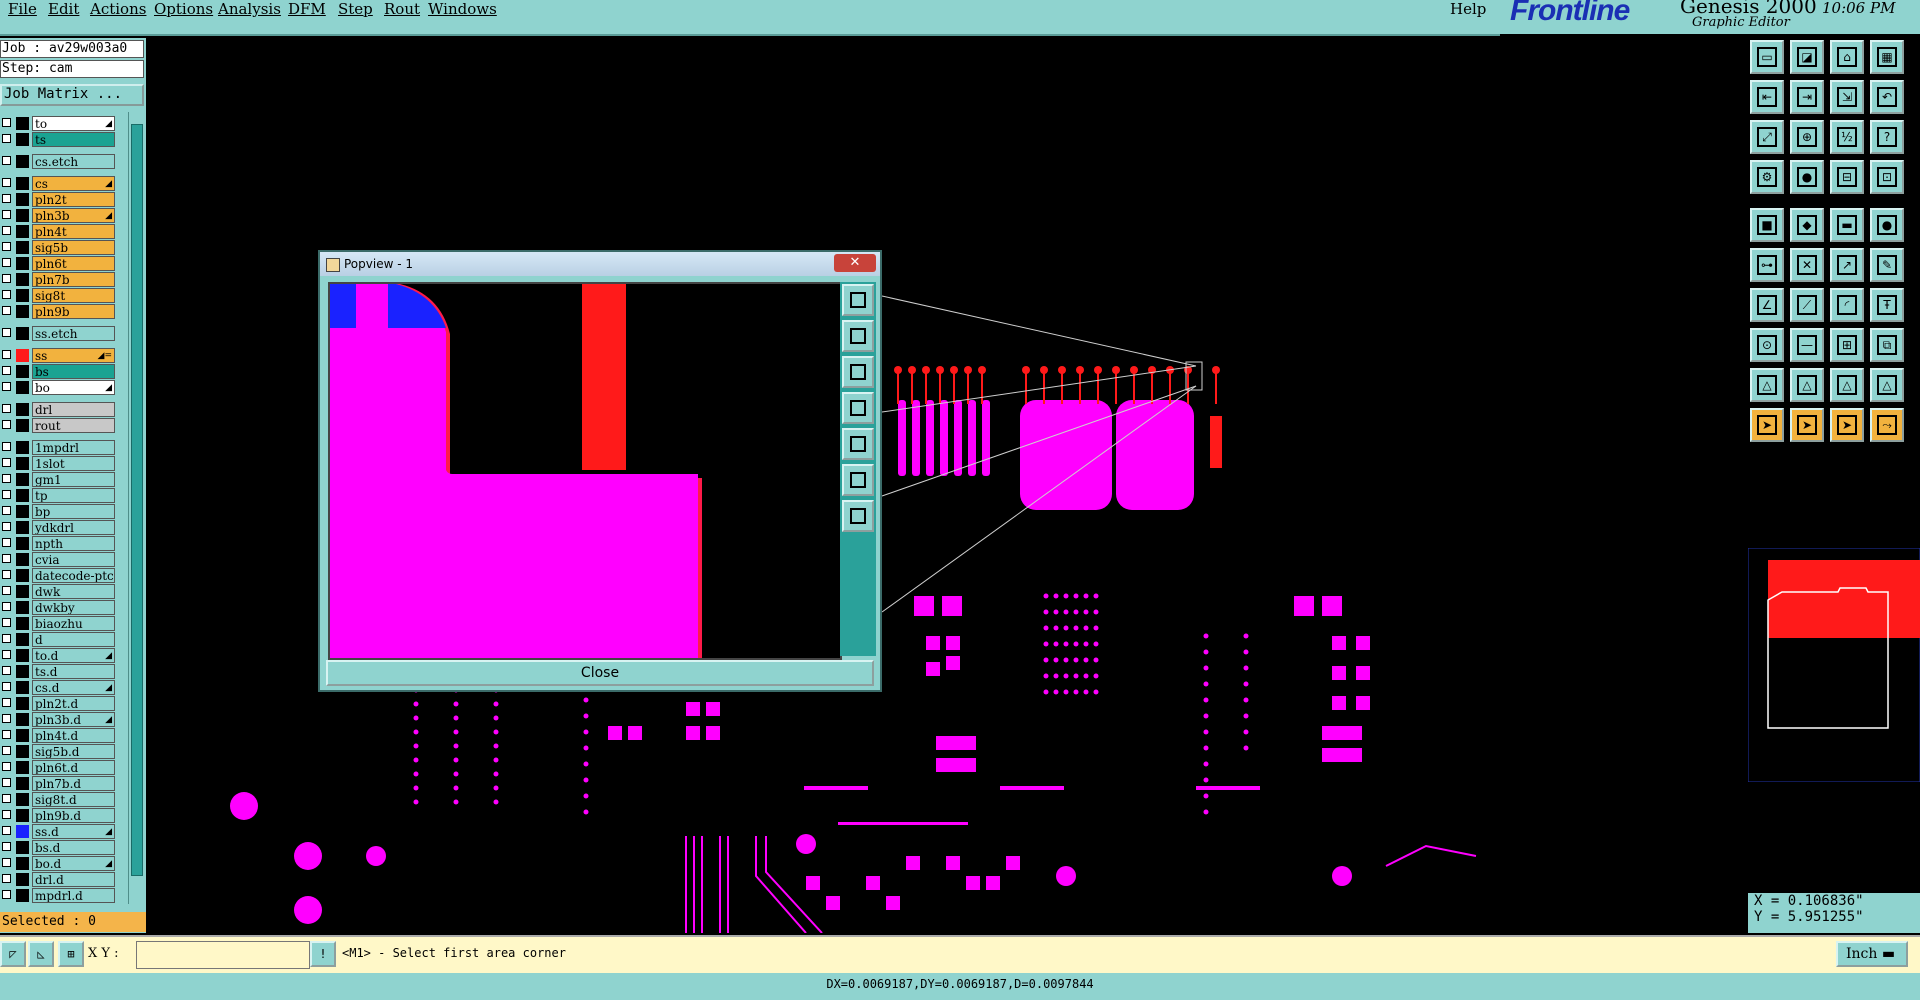 This screenshot has width=1920, height=1000. I want to click on layer-row: sig8t.d, so click(58, 799).